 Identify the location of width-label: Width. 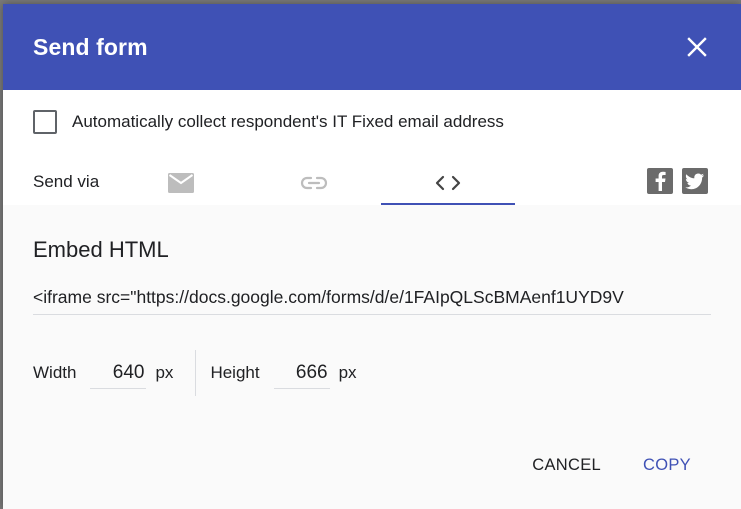
(55, 372).